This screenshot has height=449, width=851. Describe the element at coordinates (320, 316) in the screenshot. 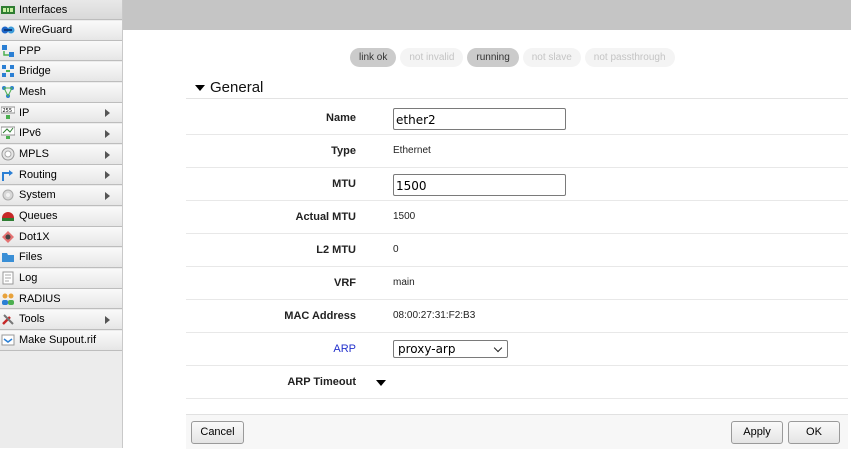

I see `field-label-mac-address: MAC Address` at that location.